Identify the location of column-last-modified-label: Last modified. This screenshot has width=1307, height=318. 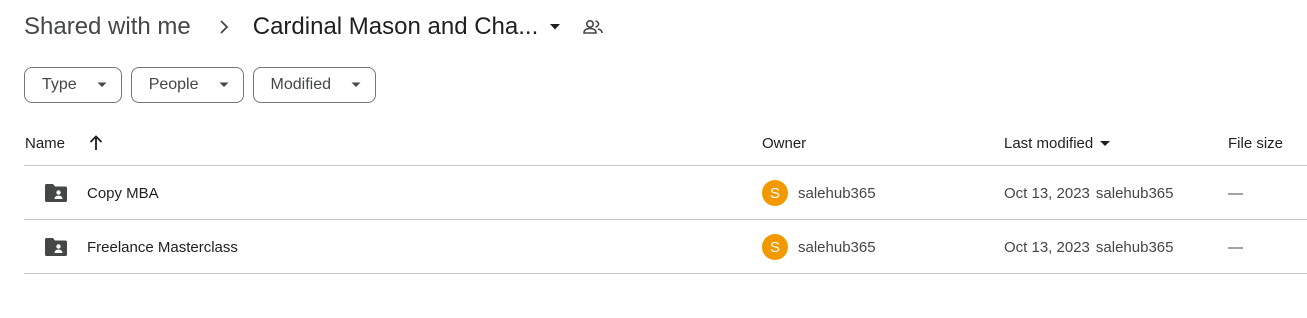
(1049, 143).